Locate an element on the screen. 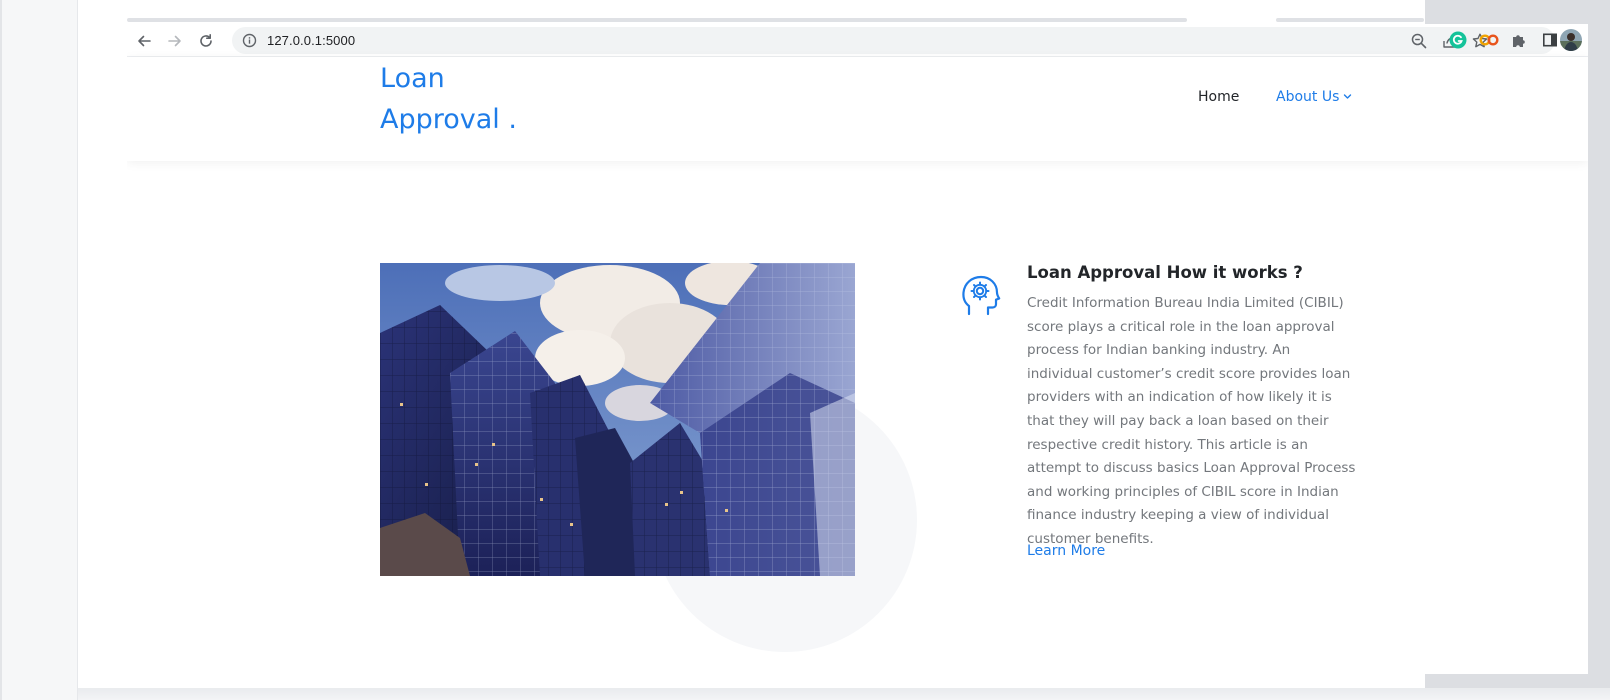 The width and height of the screenshot is (1610, 700). learn-more-link: Learn More is located at coordinates (1066, 551).